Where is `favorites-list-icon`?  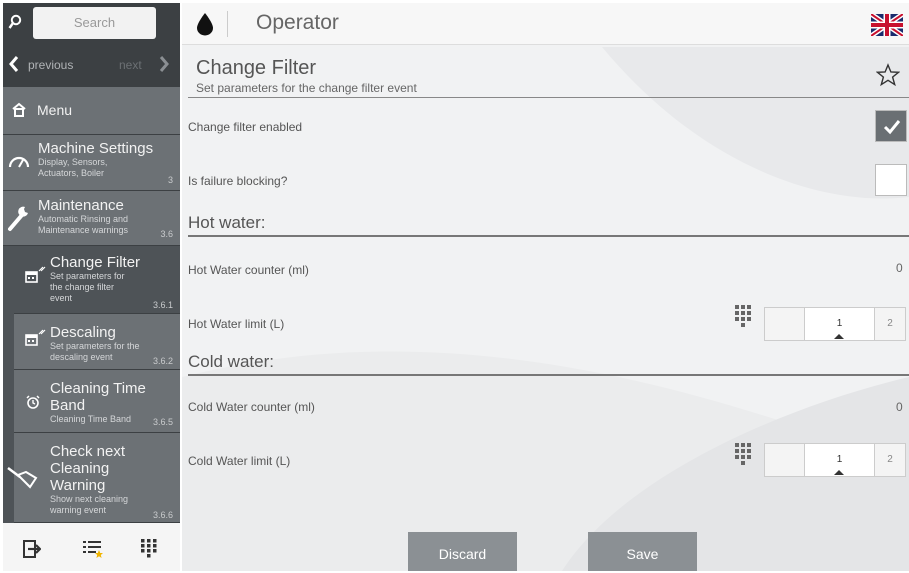
favorites-list-icon is located at coordinates (93, 549).